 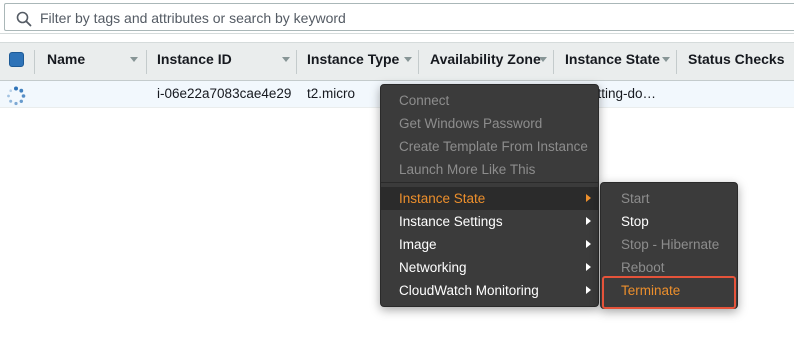 I want to click on menu-item-launch-more: Launch More Like This, so click(x=467, y=169).